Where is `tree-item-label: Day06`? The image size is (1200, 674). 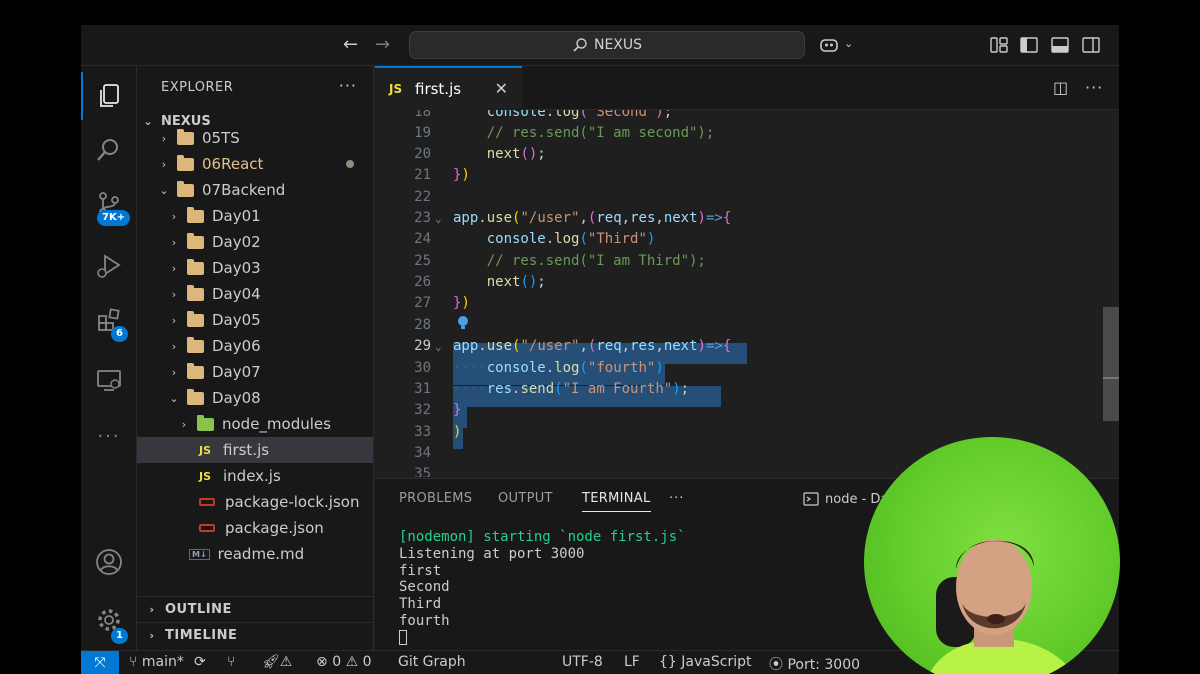 tree-item-label: Day06 is located at coordinates (236, 346).